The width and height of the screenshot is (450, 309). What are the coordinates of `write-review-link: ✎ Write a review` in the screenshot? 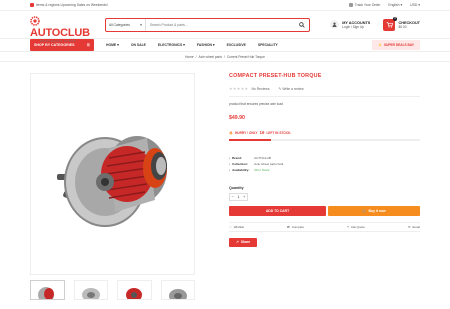 It's located at (291, 89).